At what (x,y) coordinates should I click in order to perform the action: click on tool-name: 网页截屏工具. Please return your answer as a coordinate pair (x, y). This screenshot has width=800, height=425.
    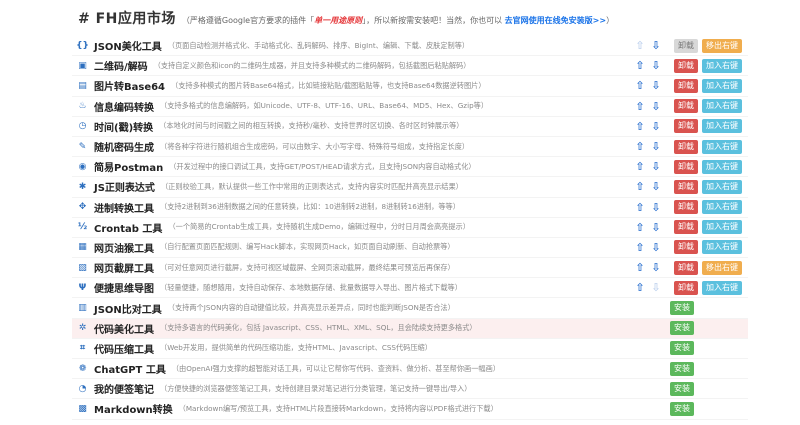
    Looking at the image, I should click on (124, 267).